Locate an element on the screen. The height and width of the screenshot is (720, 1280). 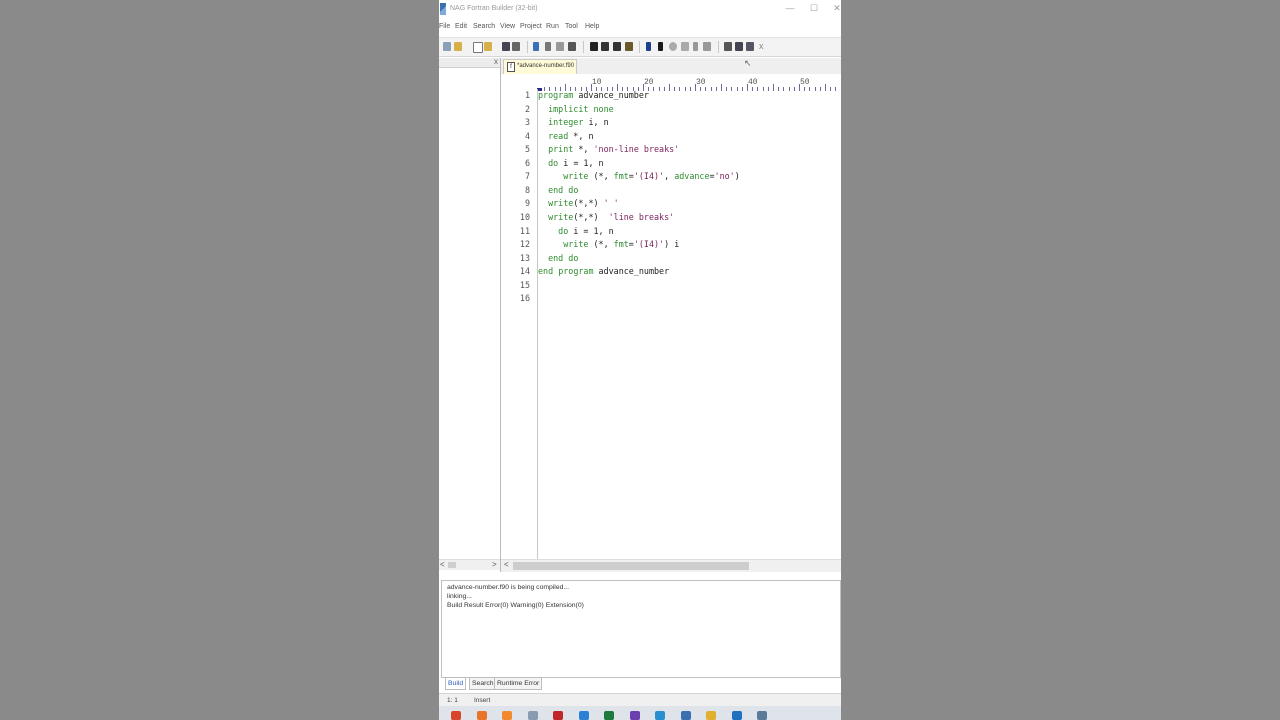
find-next-icon is located at coordinates (605, 46).